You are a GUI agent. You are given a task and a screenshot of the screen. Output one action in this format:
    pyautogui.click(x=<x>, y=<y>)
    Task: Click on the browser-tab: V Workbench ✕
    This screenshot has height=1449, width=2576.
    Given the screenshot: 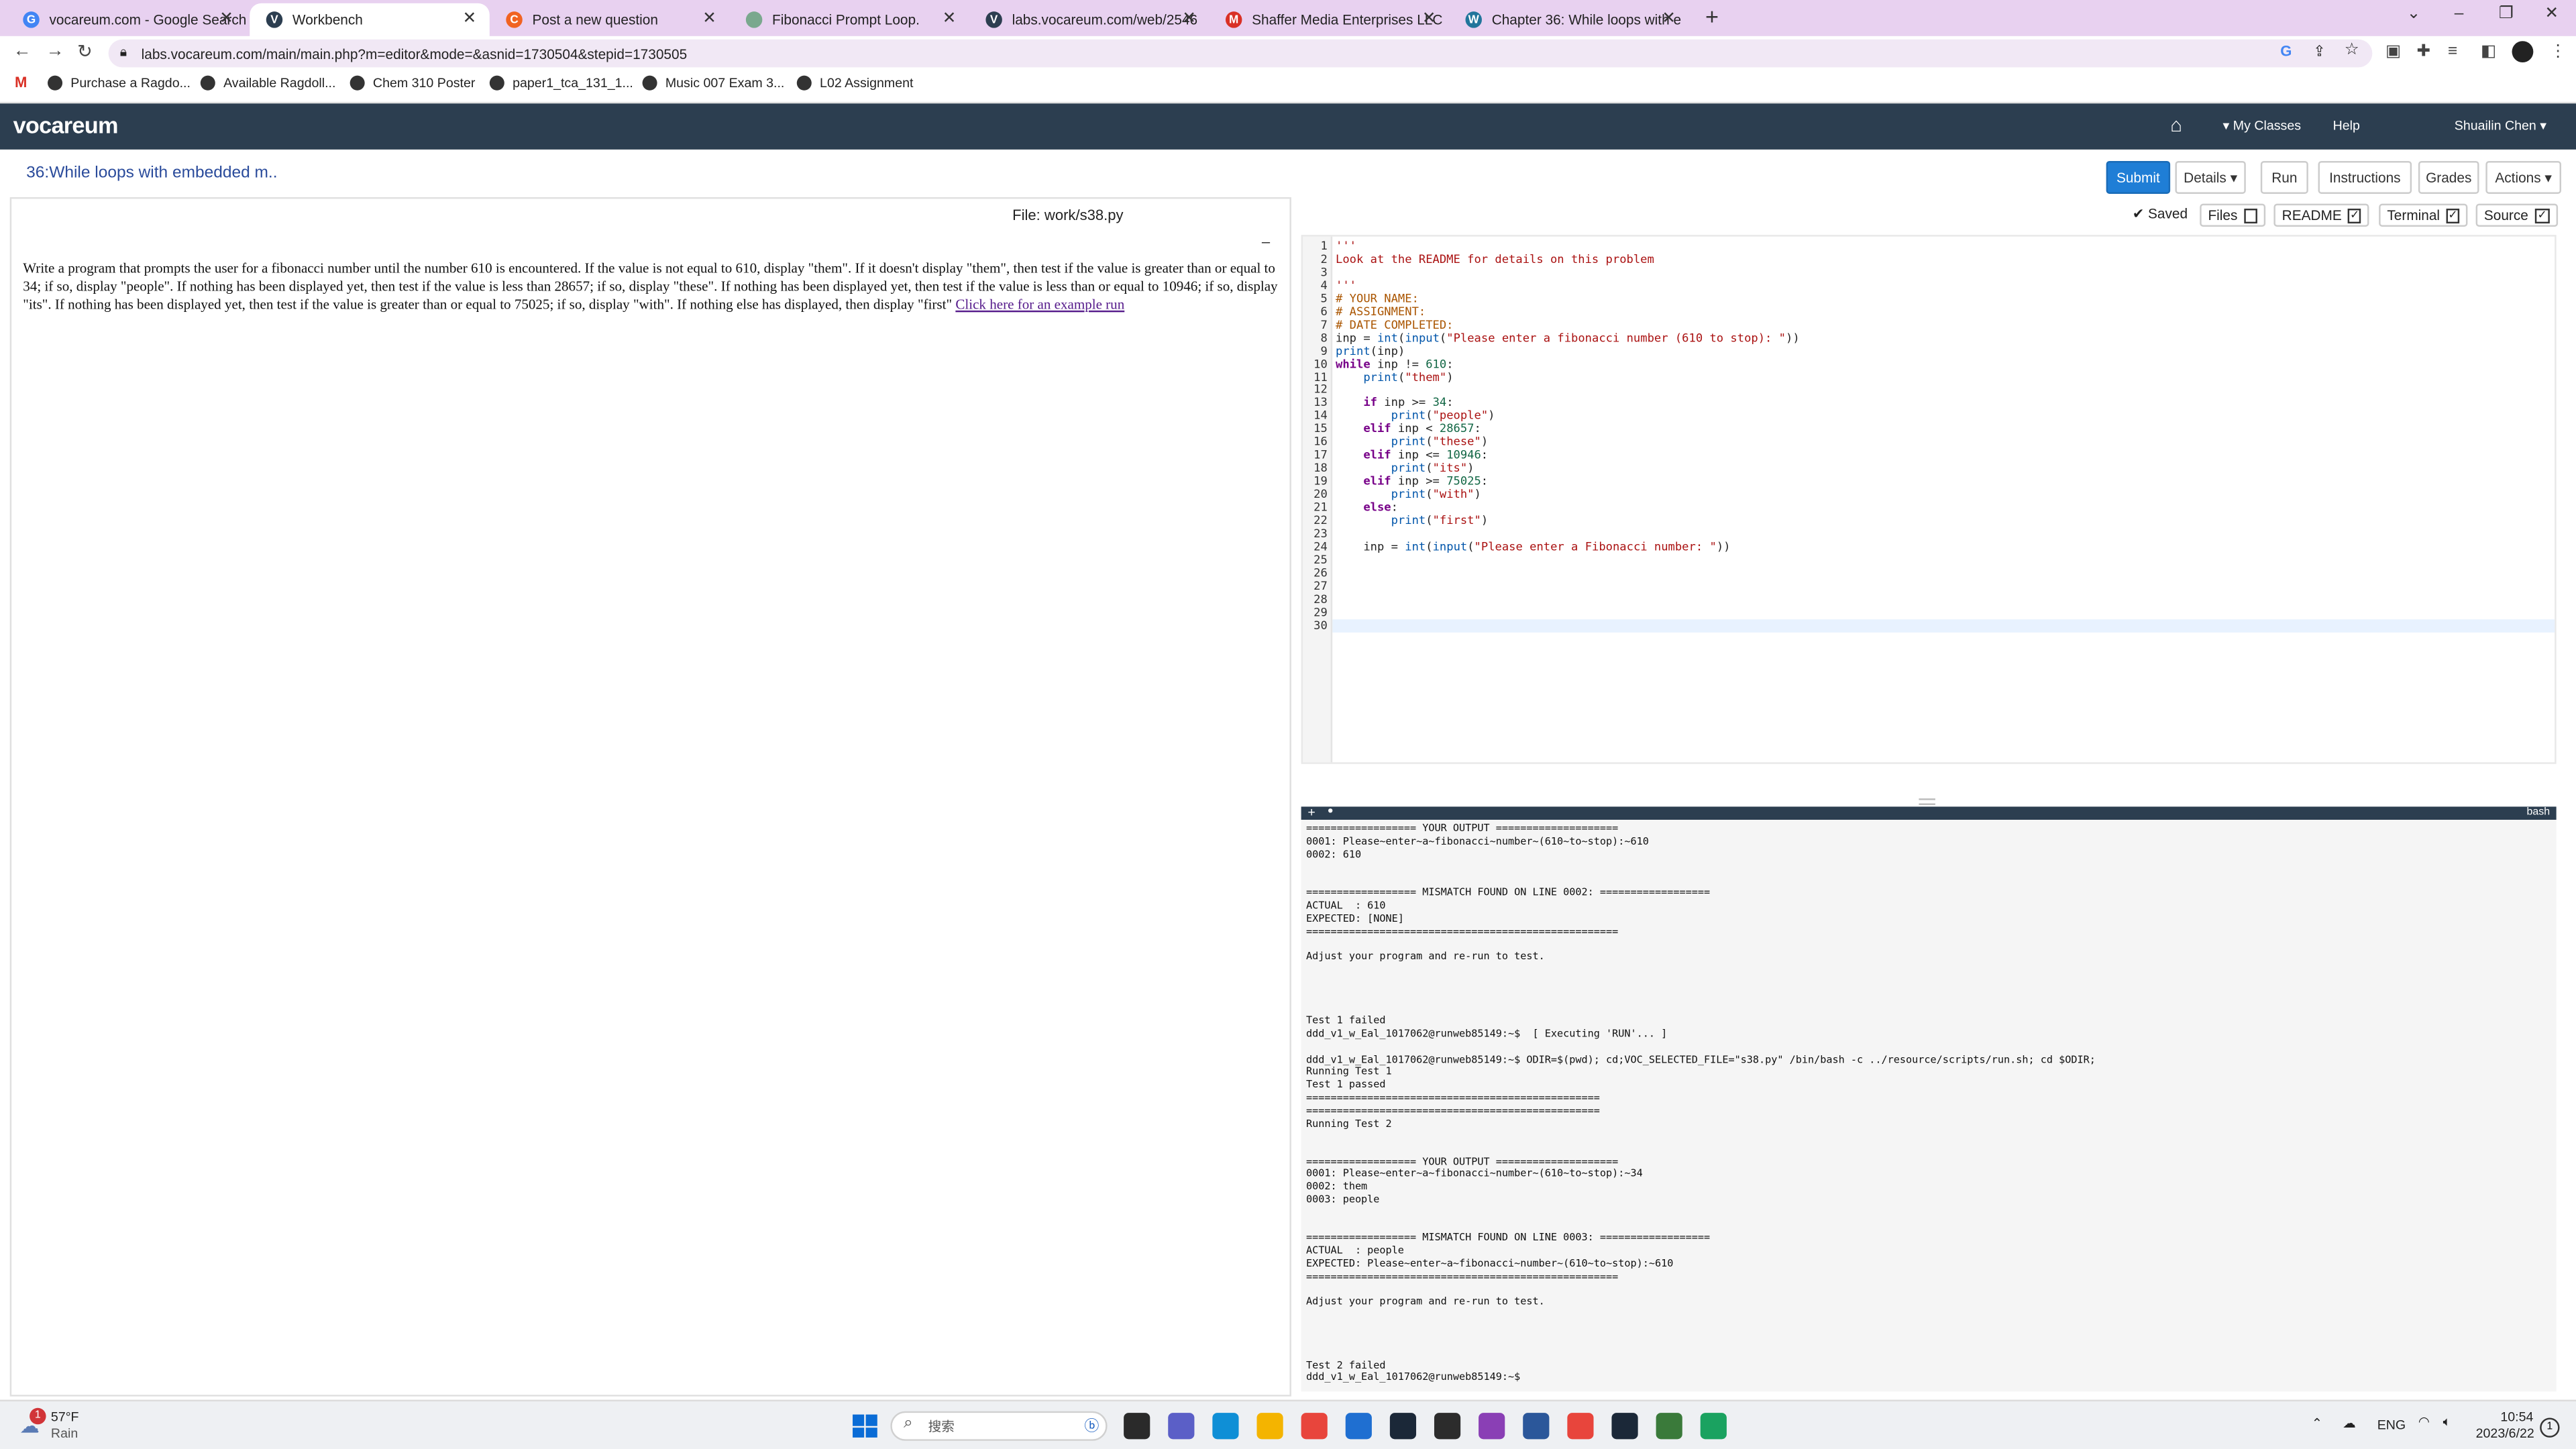 What is the action you would take?
    pyautogui.click(x=370, y=19)
    